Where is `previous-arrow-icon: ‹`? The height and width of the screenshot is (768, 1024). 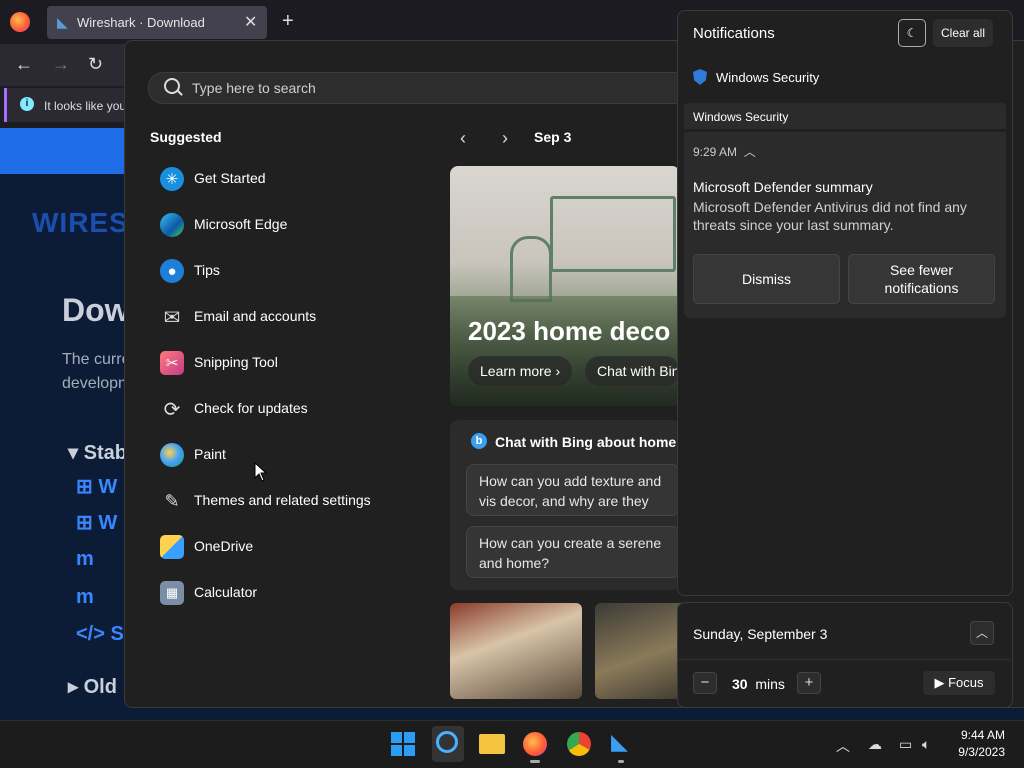 previous-arrow-icon: ‹ is located at coordinates (463, 138).